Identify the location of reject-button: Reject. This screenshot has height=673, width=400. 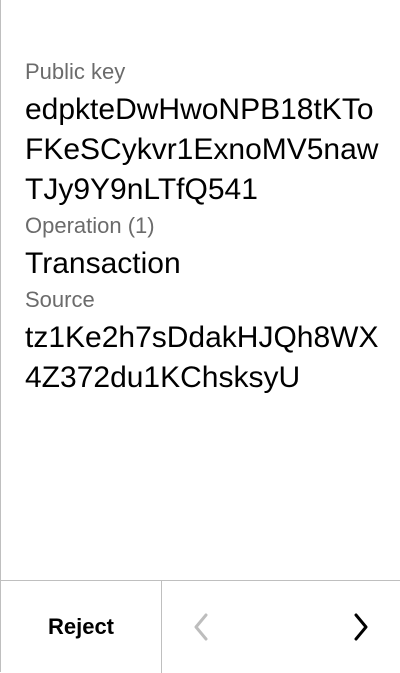
(81, 627).